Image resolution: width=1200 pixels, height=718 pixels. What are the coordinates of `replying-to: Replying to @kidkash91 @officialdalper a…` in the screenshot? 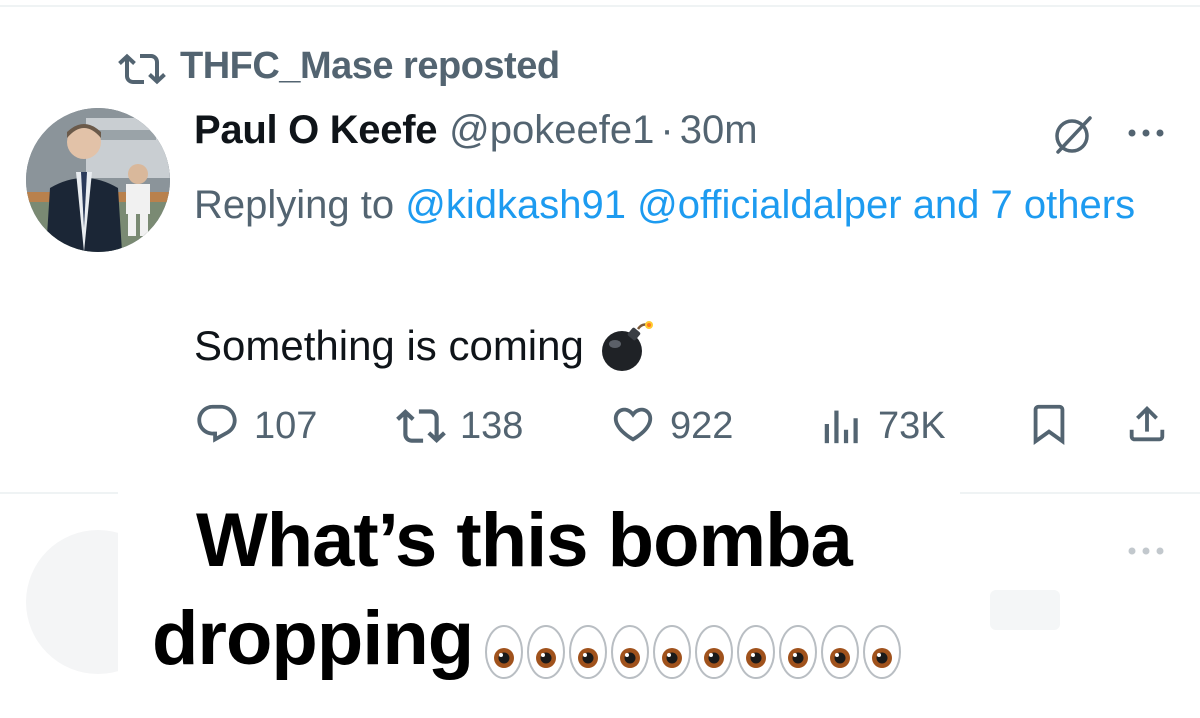 It's located at (689, 205).